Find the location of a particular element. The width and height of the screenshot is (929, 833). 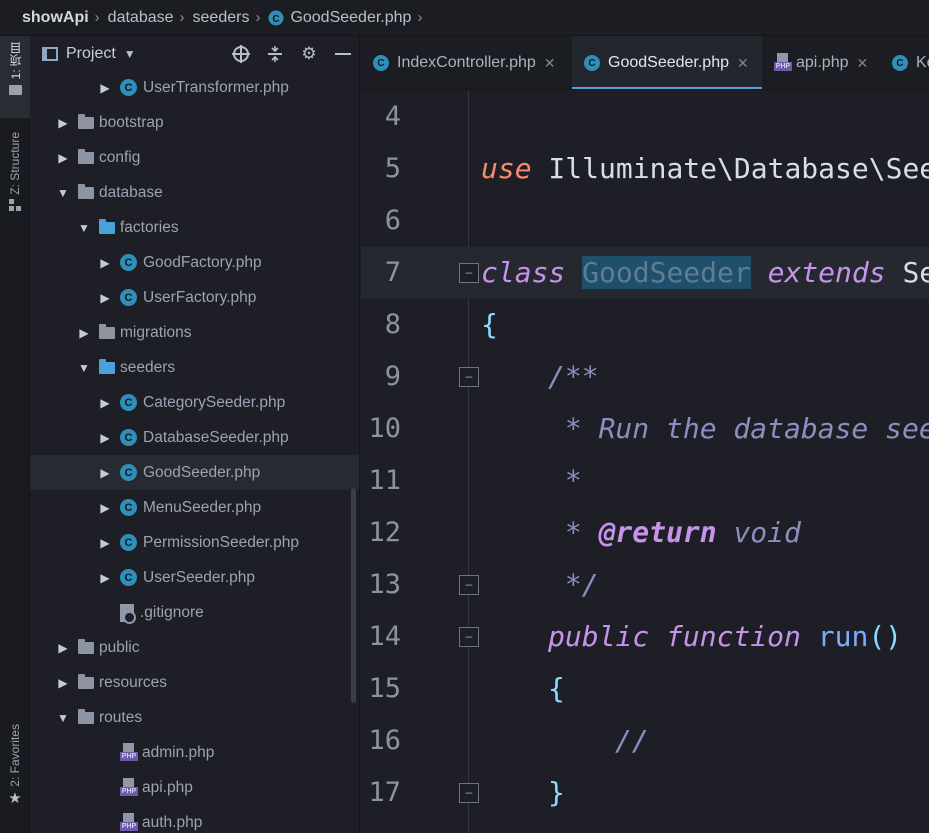

code-line: 9 – /** is located at coordinates (645, 377).